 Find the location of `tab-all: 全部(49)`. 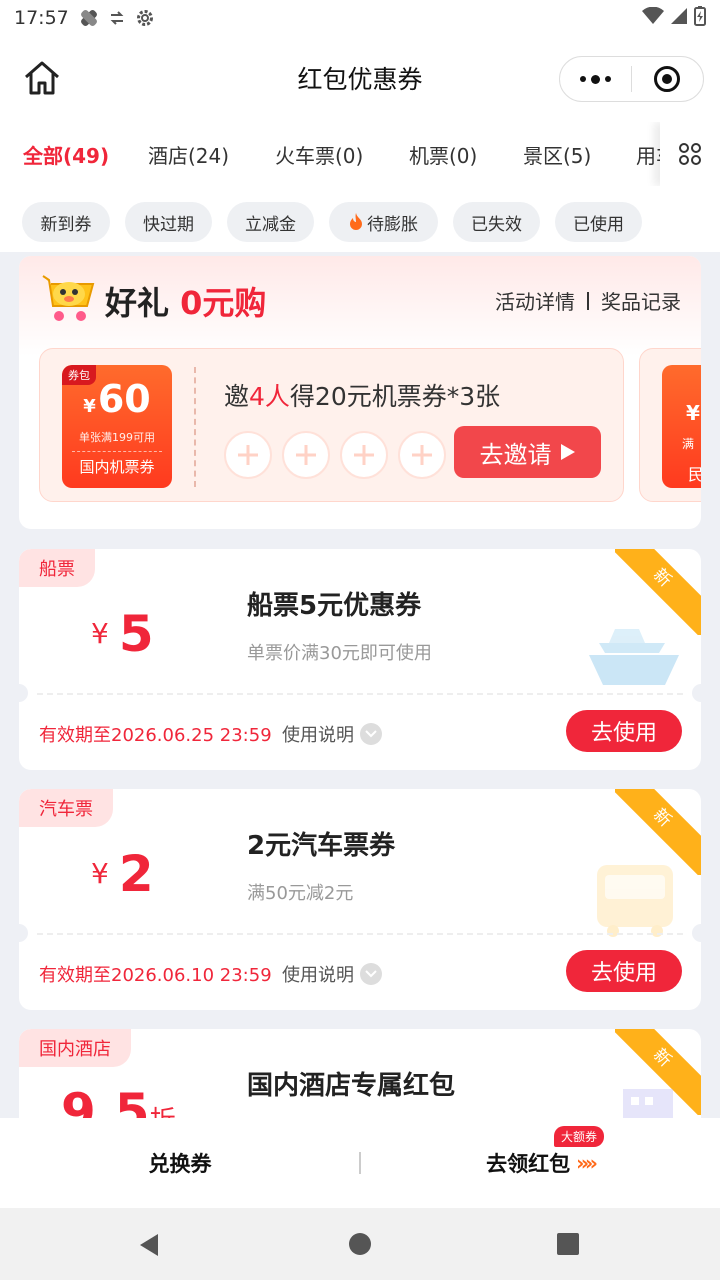

tab-all: 全部(49) is located at coordinates (66, 154).